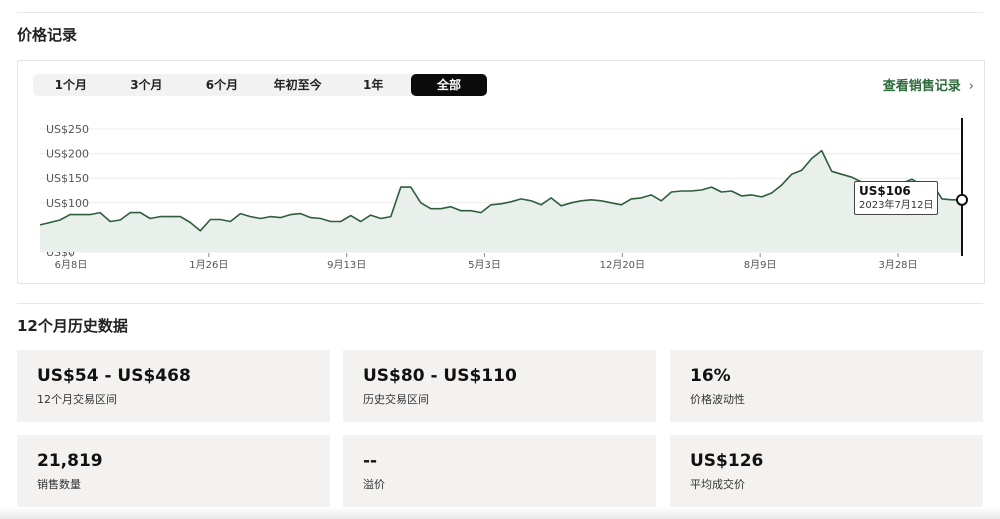  I want to click on tooltip-date: 2023年7月12日, so click(896, 205).